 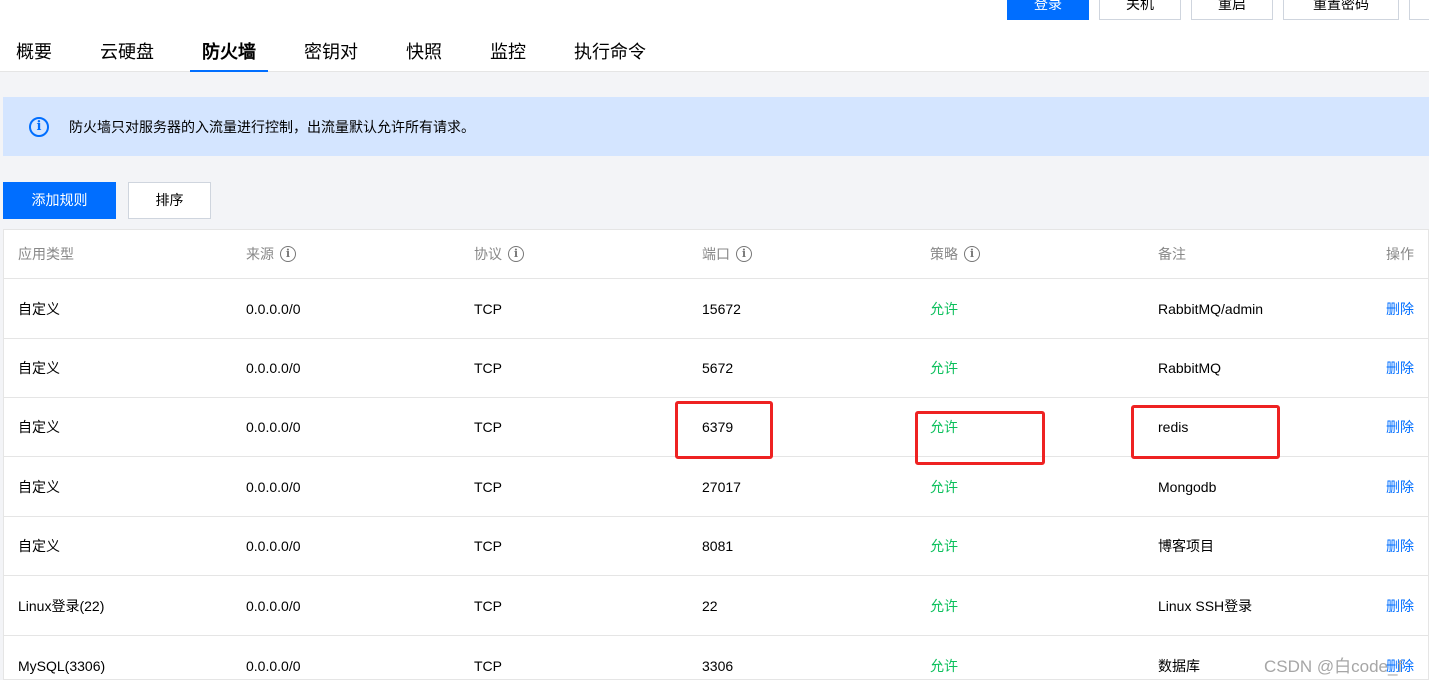 I want to click on port-cell: 5672, so click(x=718, y=368).